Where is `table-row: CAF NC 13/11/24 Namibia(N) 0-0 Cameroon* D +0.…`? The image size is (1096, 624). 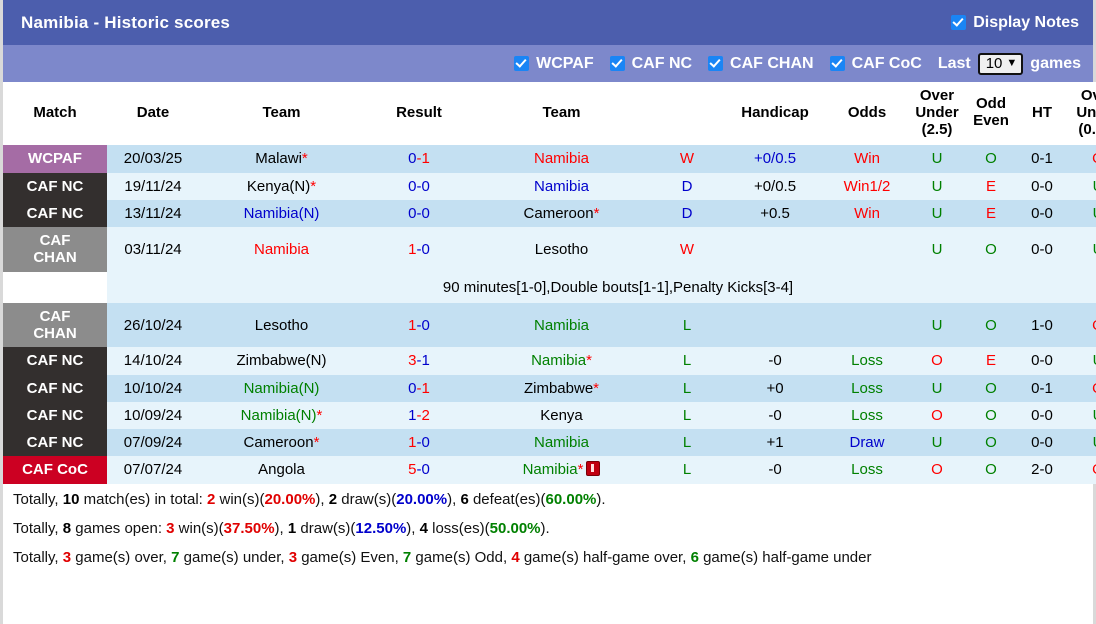 table-row: CAF NC 13/11/24 Namibia(N) 0-0 Cameroon* D +0.… is located at coordinates (549, 213).